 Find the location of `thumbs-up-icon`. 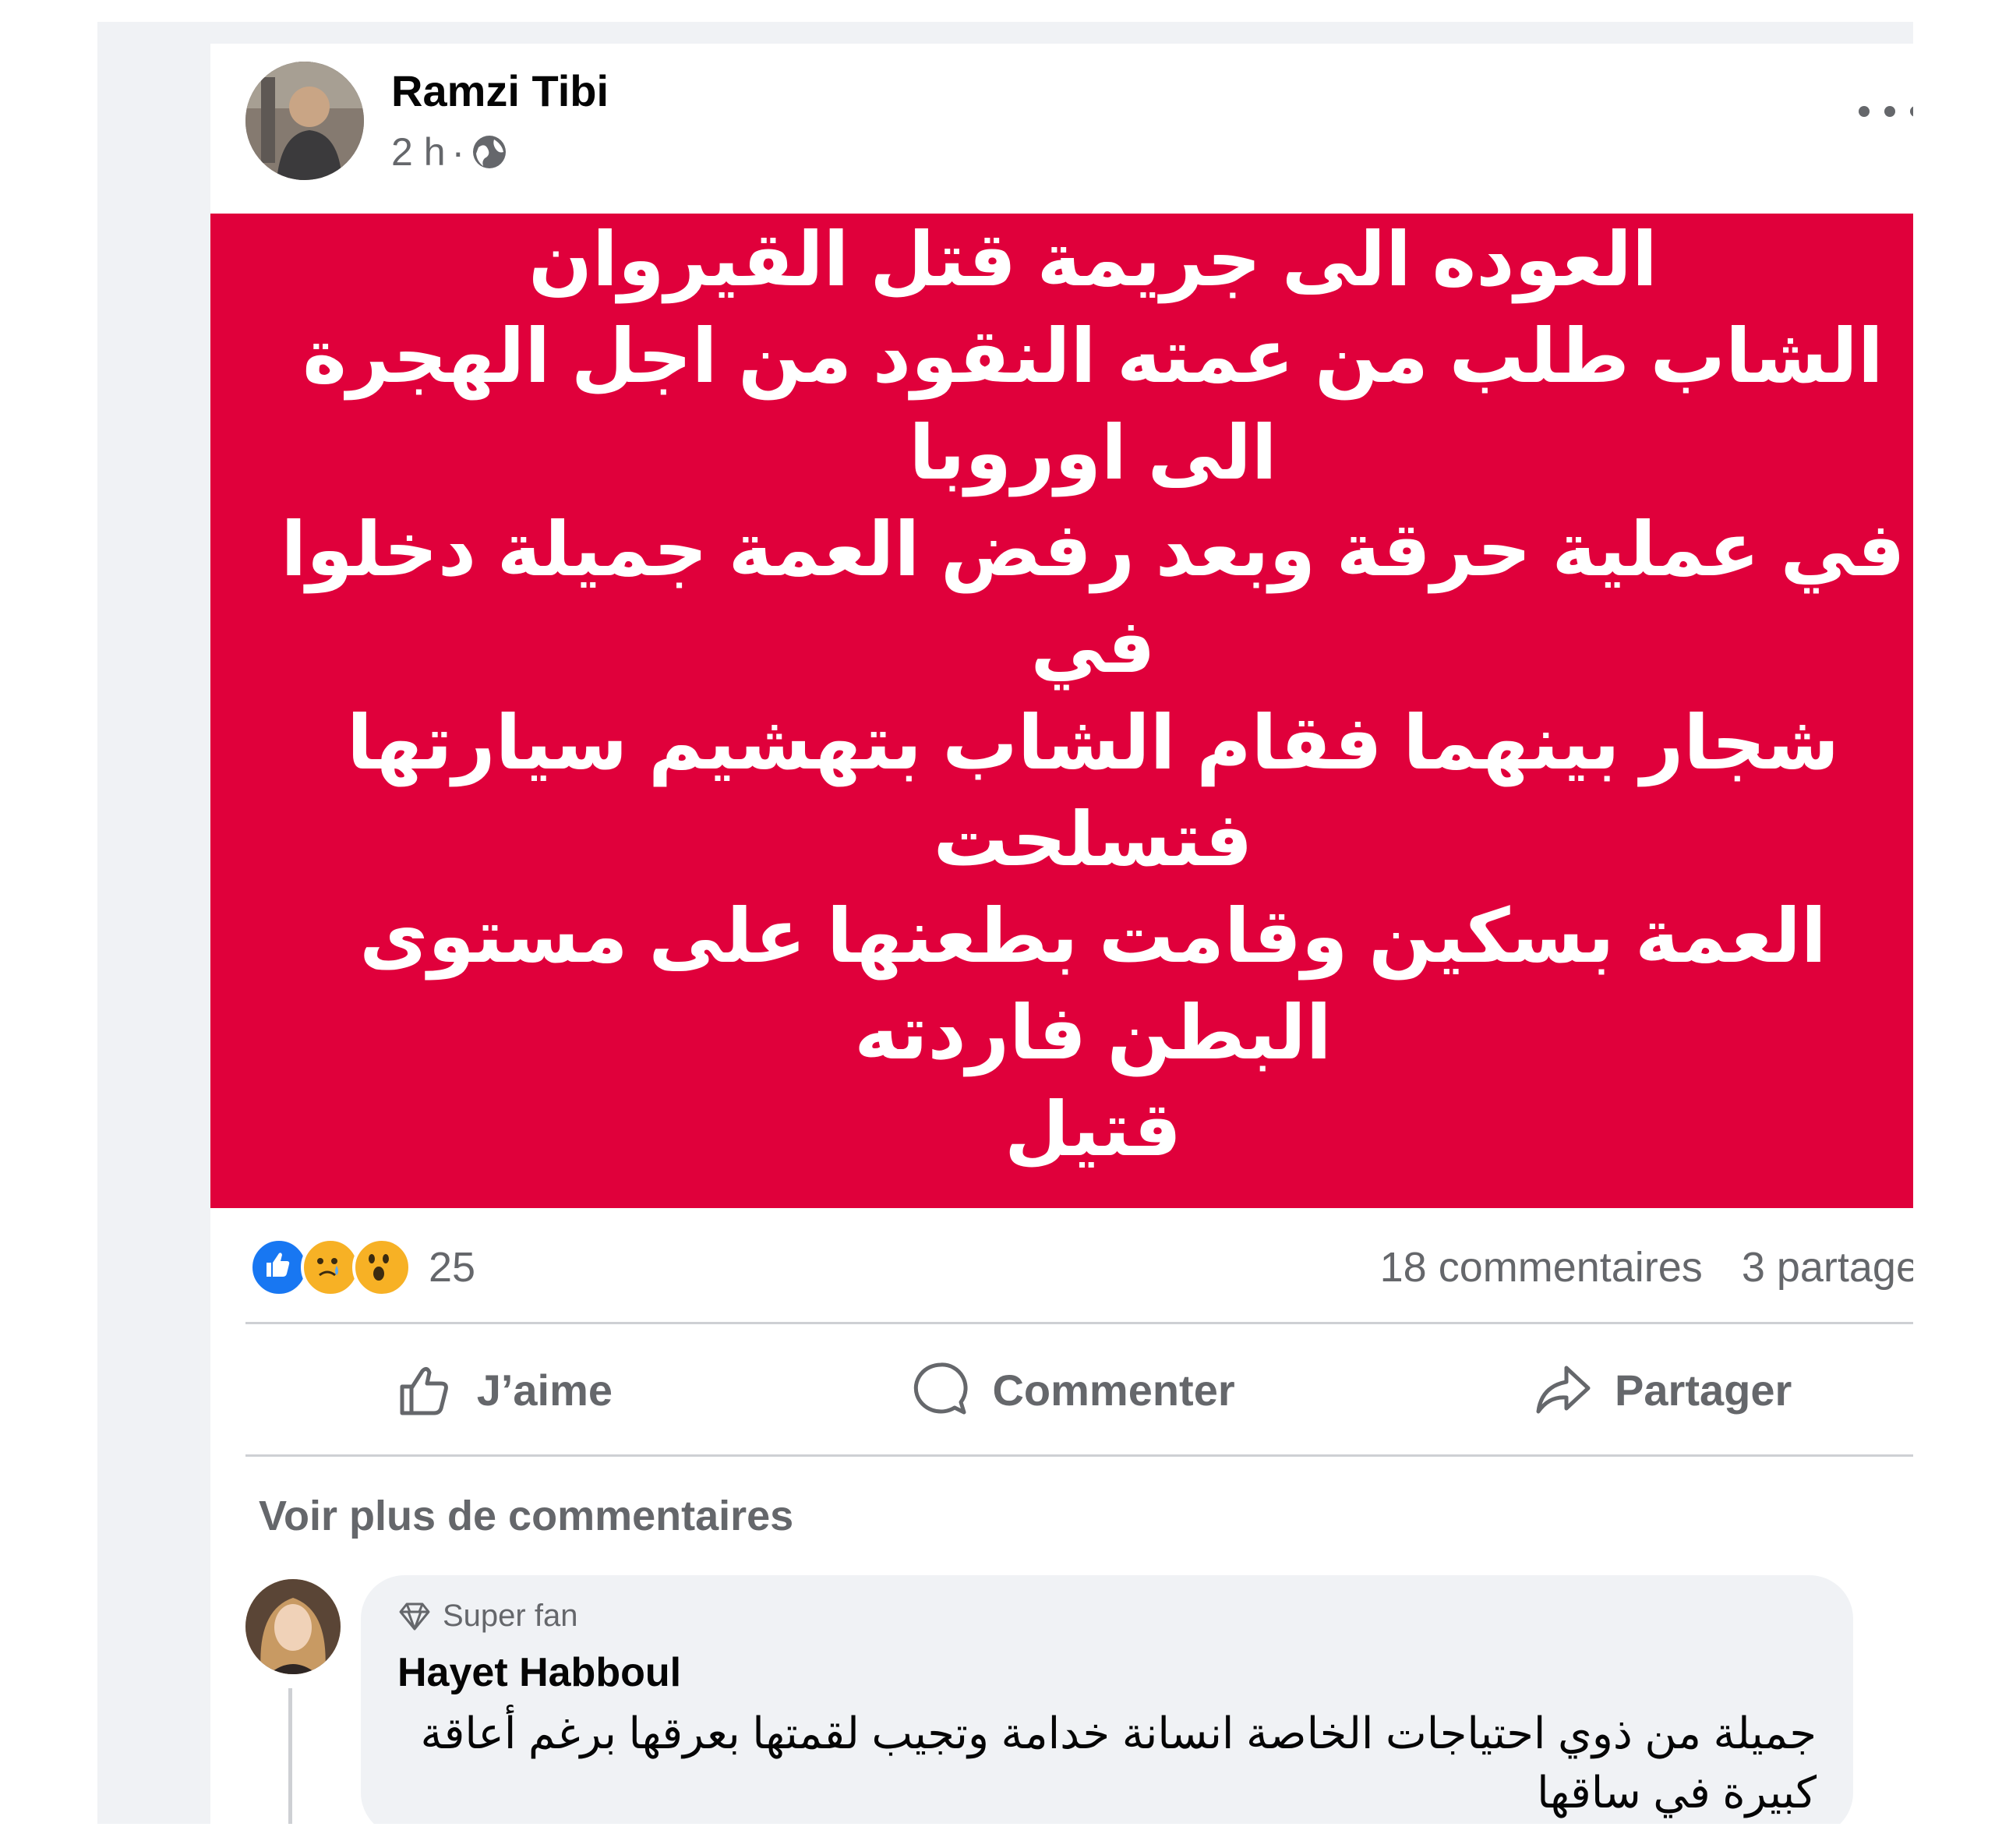

thumbs-up-icon is located at coordinates (424, 1390).